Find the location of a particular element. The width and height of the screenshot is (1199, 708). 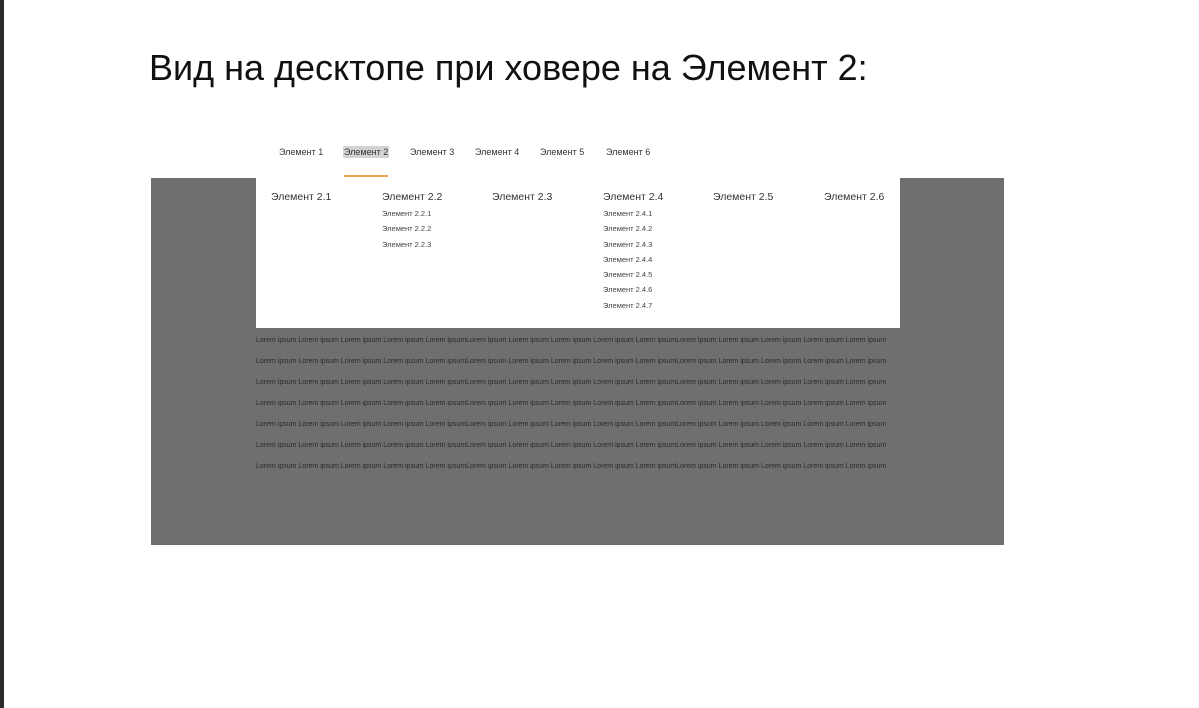

dropdown-column-title: Элемент 2.1 is located at coordinates (301, 197).